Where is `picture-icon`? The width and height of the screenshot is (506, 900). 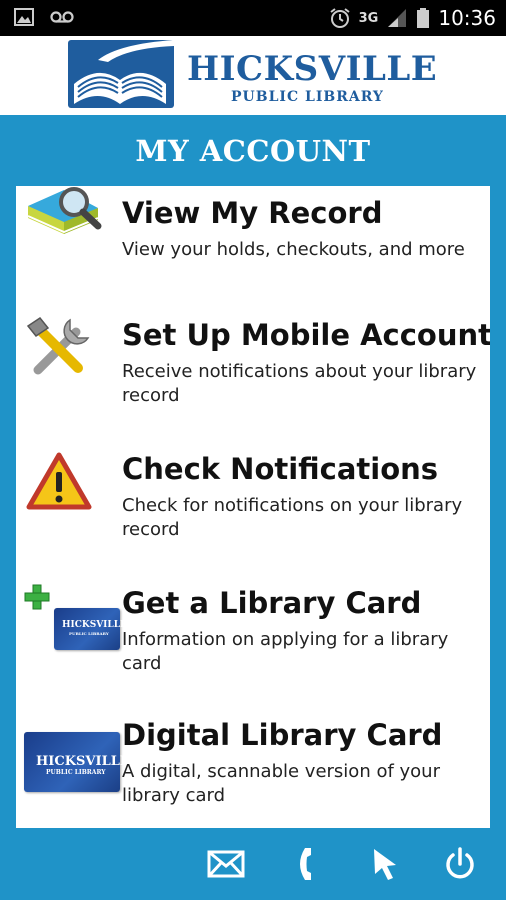
picture-icon is located at coordinates (24, 17).